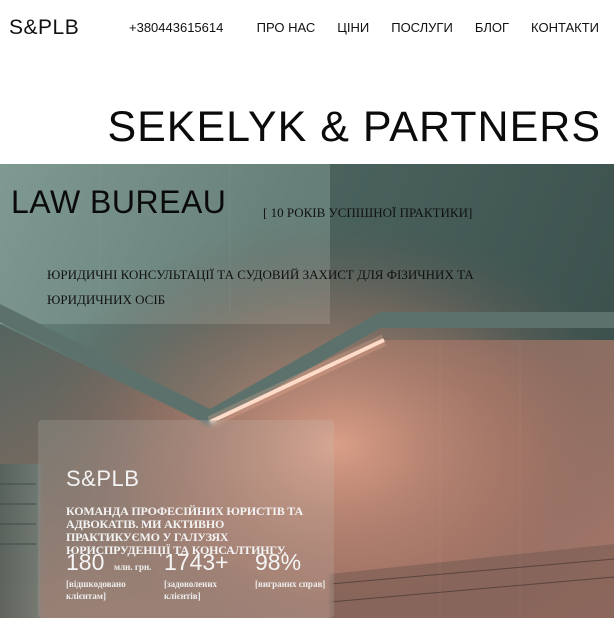 This screenshot has height=618, width=614. I want to click on nav-item-blog: БЛОГ, so click(492, 27).